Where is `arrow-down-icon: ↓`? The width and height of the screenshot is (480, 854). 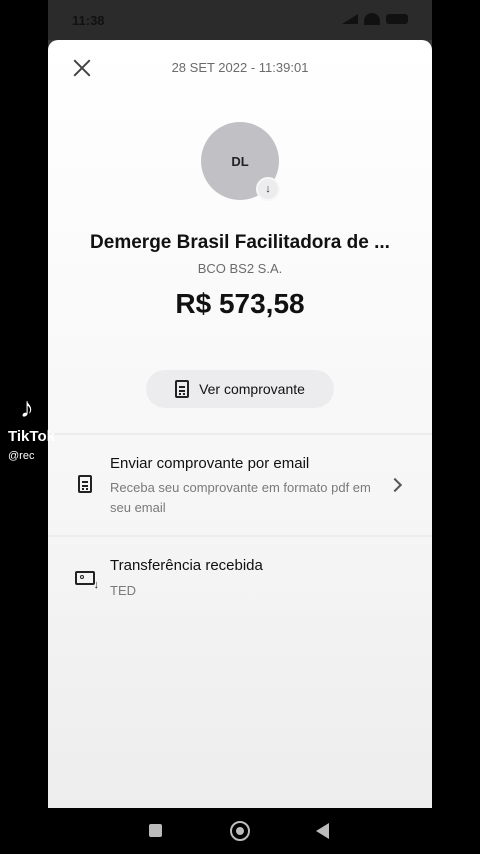 arrow-down-icon: ↓ is located at coordinates (268, 189).